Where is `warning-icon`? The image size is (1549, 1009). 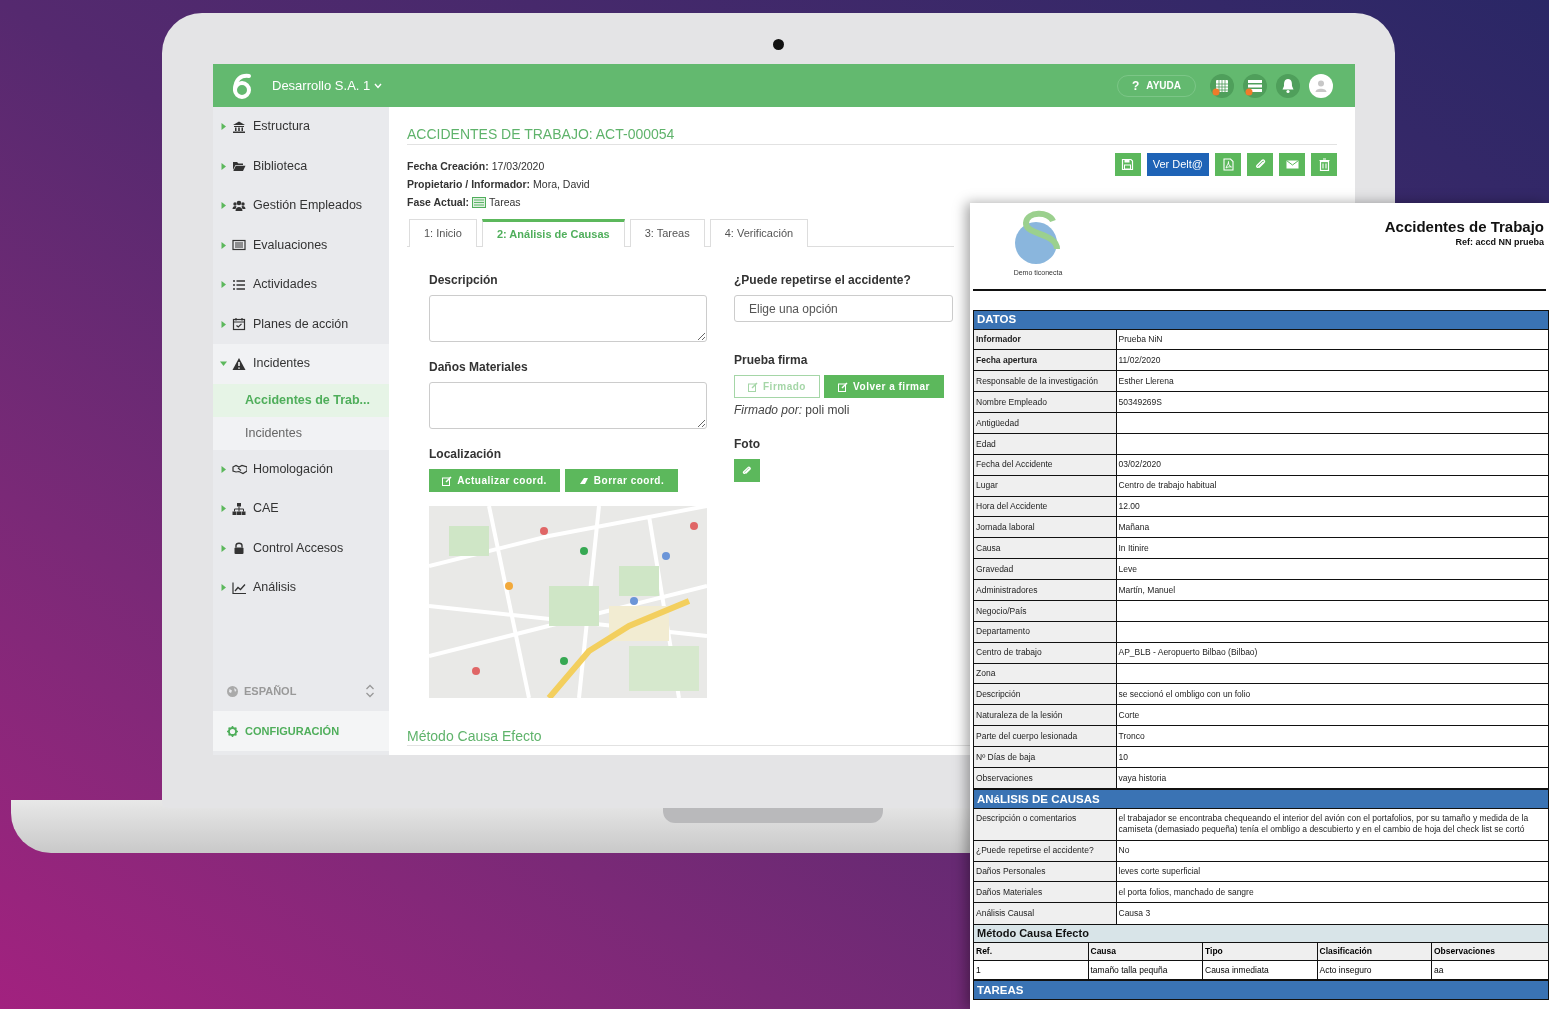 warning-icon is located at coordinates (239, 363).